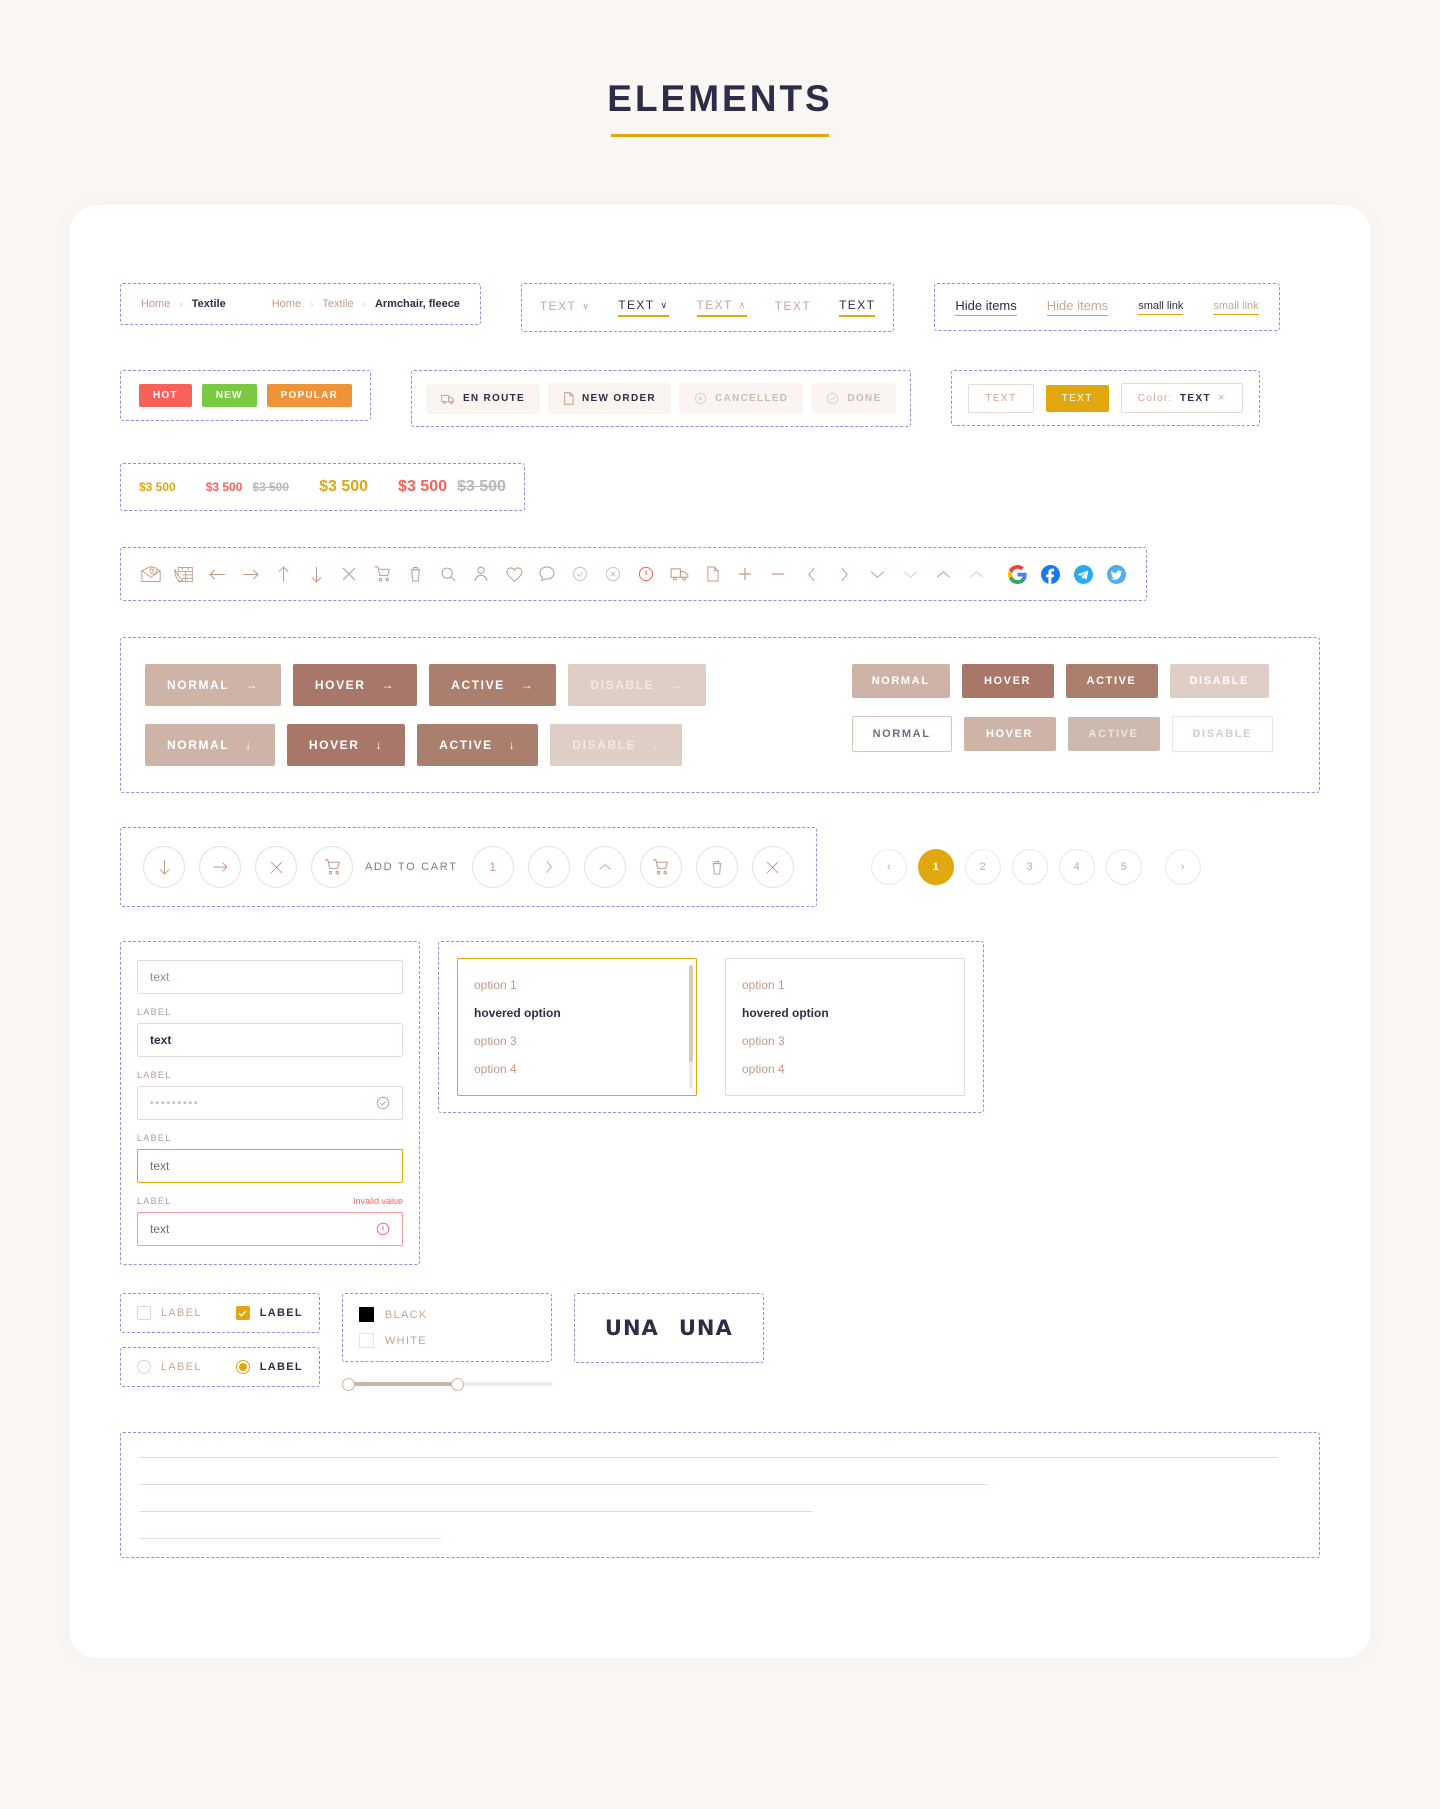 The image size is (1440, 1809). I want to click on dropdown-scrollbar, so click(691, 1027).